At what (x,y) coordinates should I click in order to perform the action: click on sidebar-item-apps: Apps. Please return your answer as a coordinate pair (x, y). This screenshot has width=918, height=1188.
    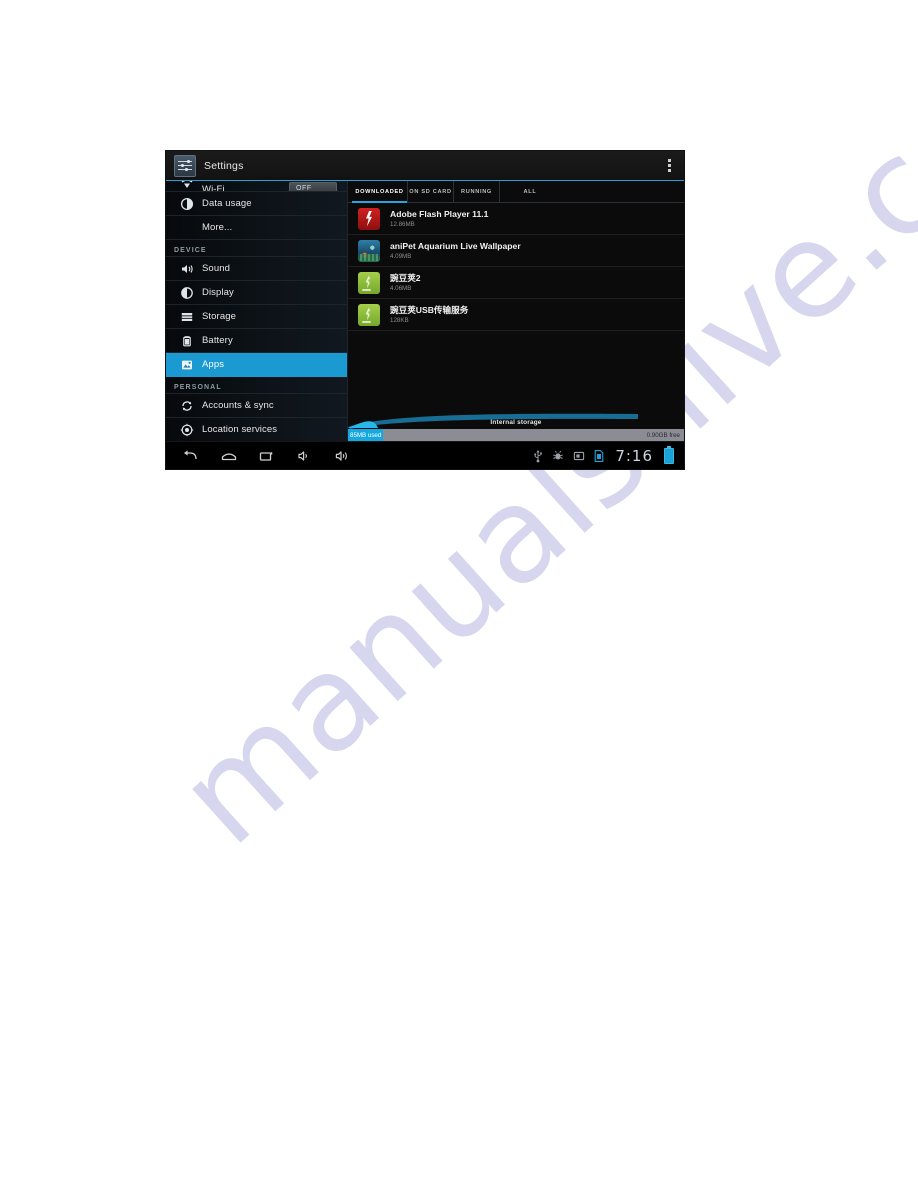
    Looking at the image, I should click on (256, 365).